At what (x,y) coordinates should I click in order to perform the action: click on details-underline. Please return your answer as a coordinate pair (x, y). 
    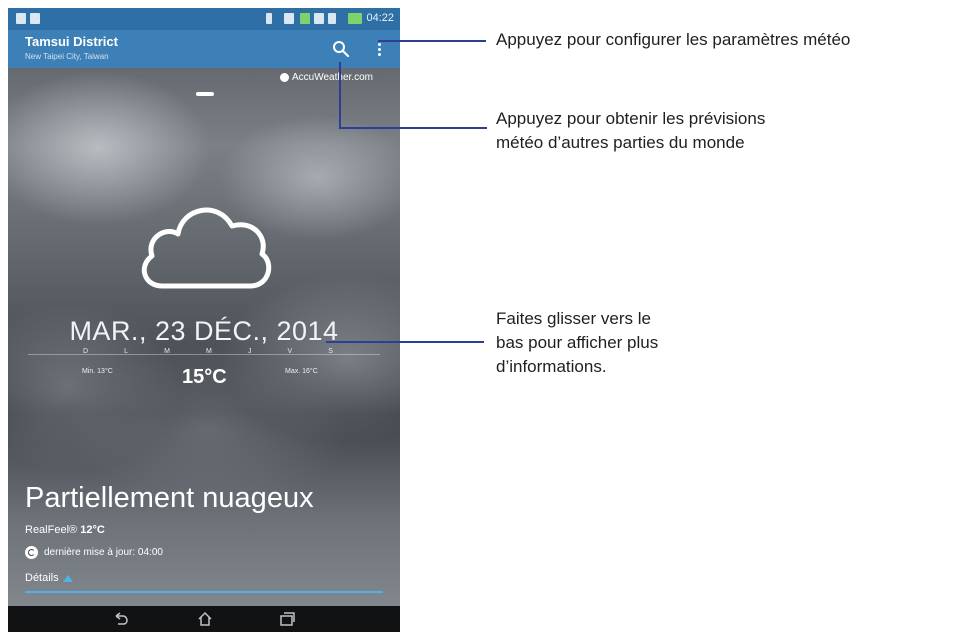
    Looking at the image, I should click on (204, 592).